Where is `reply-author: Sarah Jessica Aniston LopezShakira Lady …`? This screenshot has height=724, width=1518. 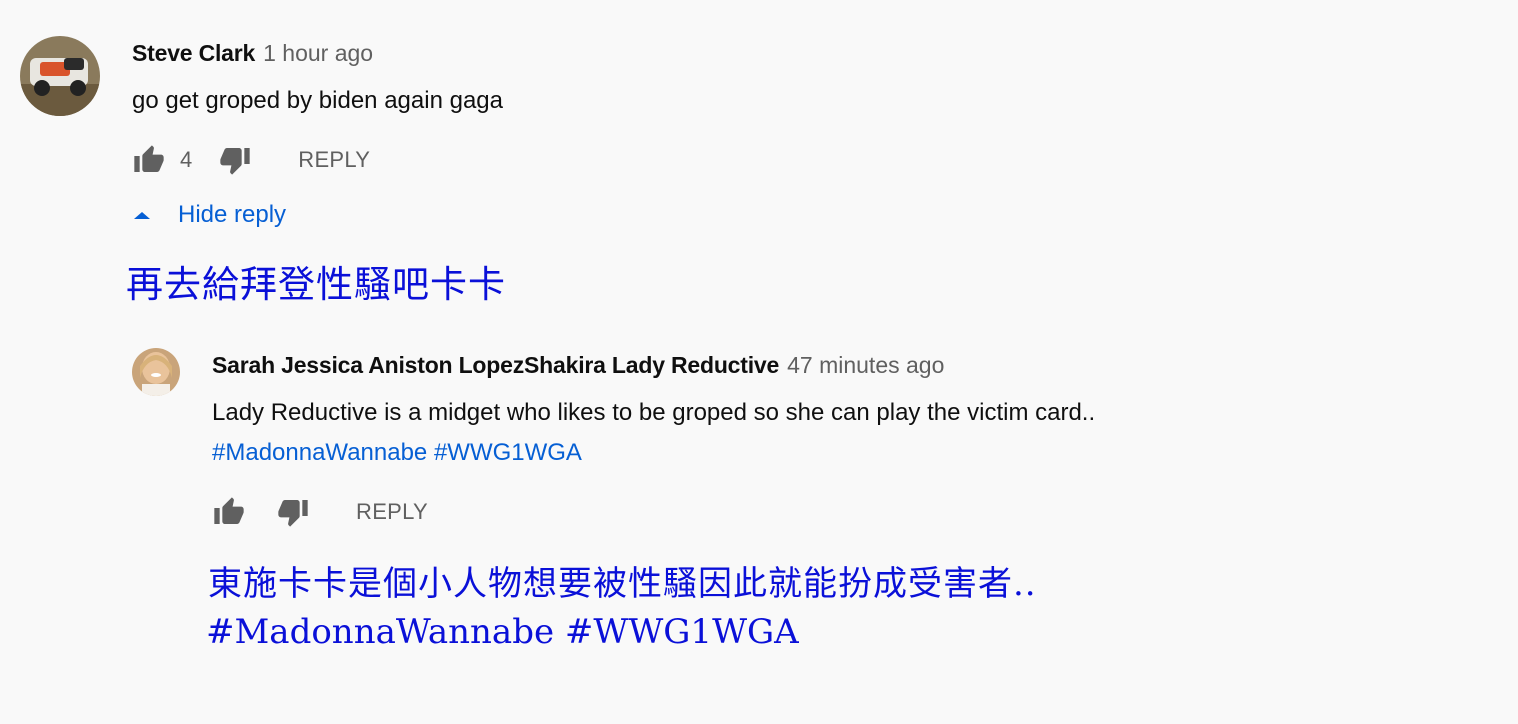
reply-author: Sarah Jessica Aniston LopezShakira Lady … is located at coordinates (495, 365).